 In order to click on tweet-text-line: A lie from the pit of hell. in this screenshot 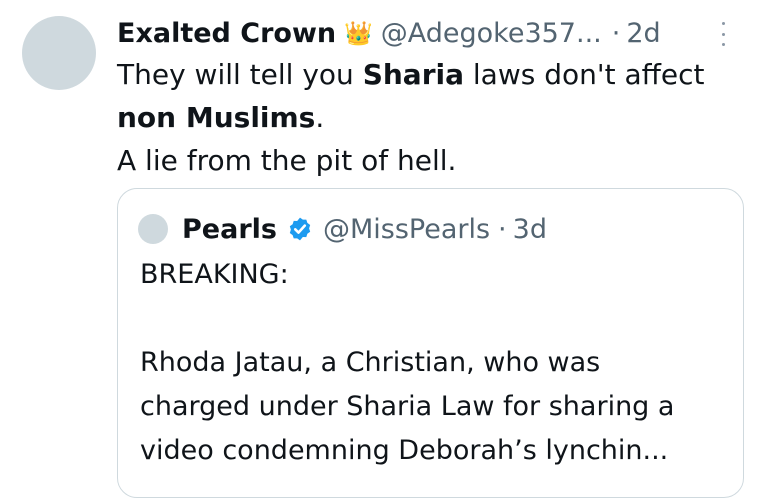, I will do `click(287, 160)`.